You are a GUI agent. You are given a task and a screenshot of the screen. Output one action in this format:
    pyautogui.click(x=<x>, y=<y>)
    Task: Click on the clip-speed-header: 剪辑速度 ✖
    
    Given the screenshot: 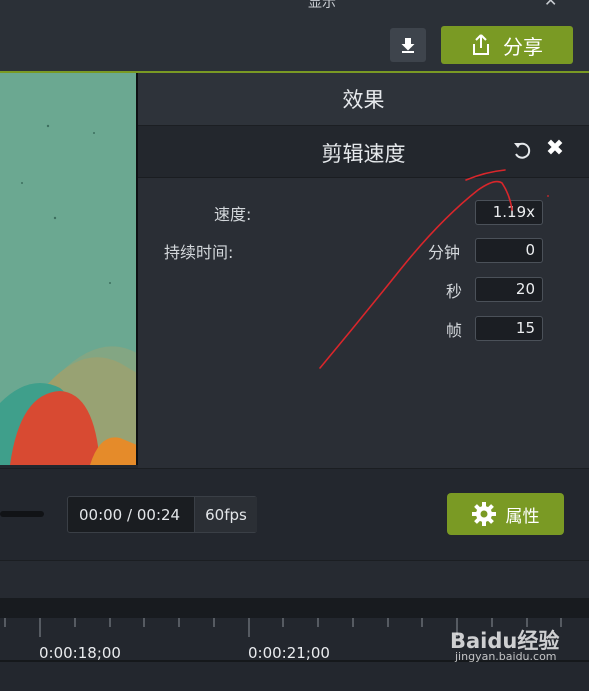 What is the action you would take?
    pyautogui.click(x=363, y=152)
    